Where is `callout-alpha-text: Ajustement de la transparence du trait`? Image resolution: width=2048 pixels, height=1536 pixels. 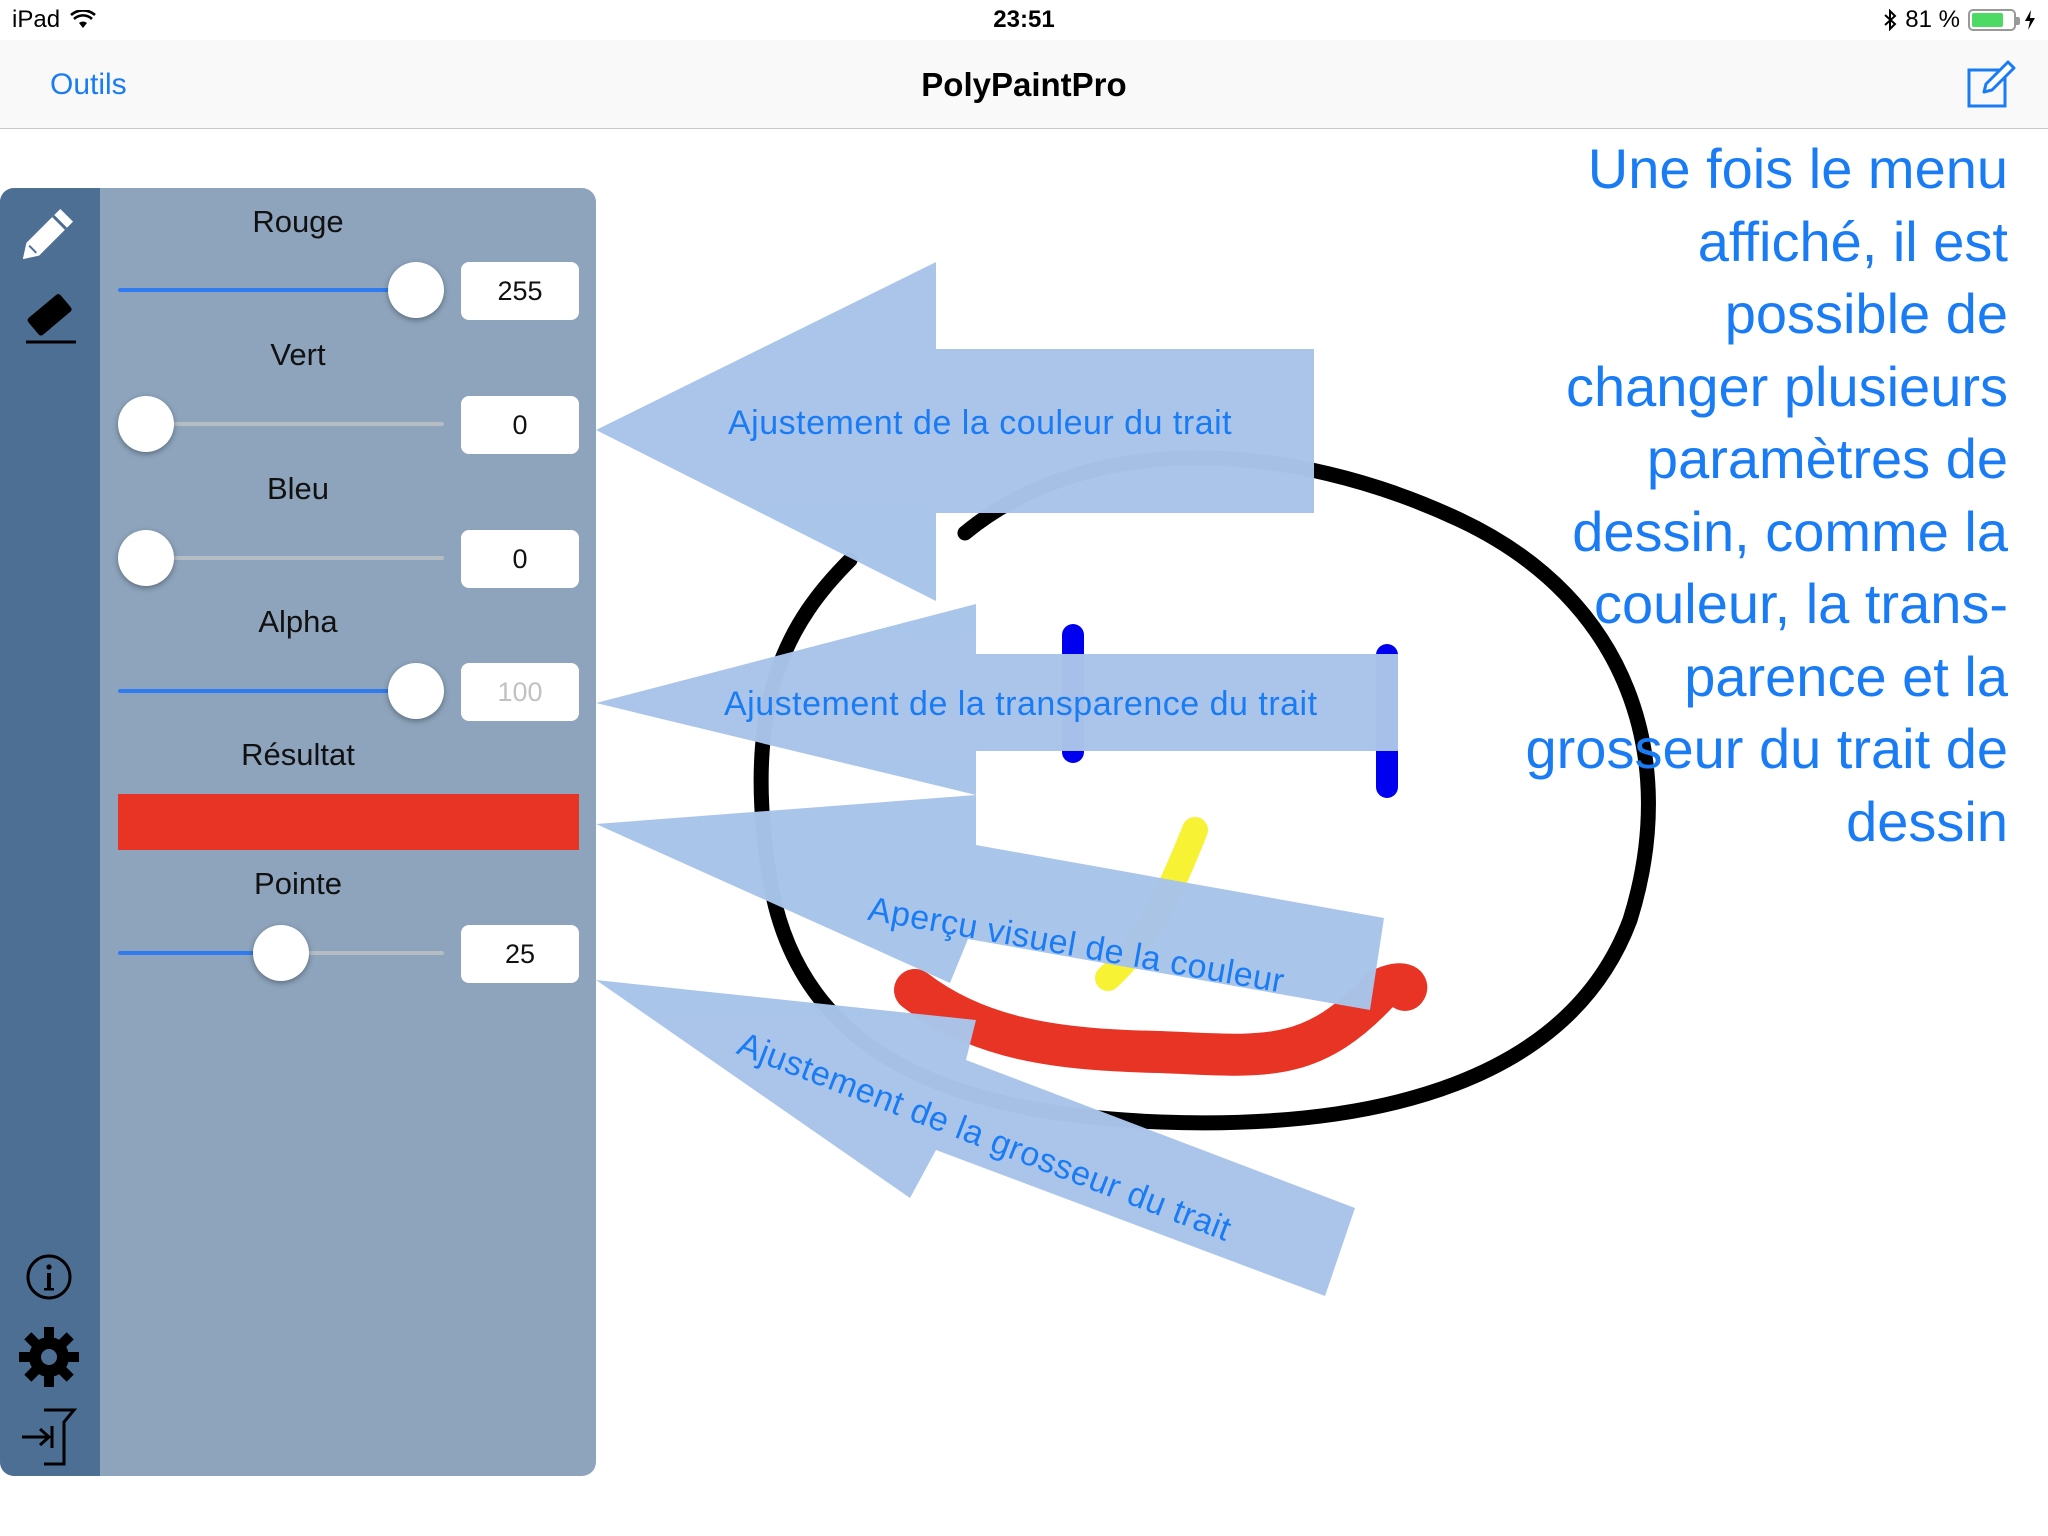
callout-alpha-text: Ajustement de la transparence du trait is located at coordinates (1021, 704).